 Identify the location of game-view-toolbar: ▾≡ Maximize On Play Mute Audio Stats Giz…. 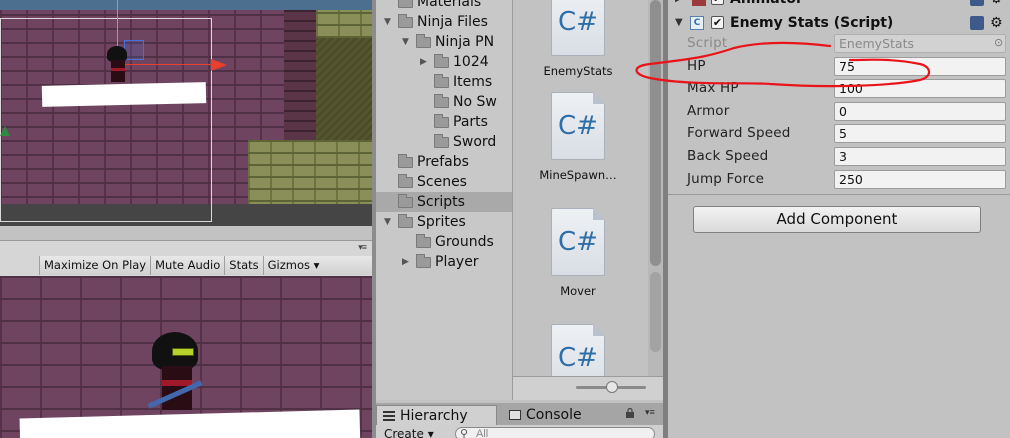
(186, 258).